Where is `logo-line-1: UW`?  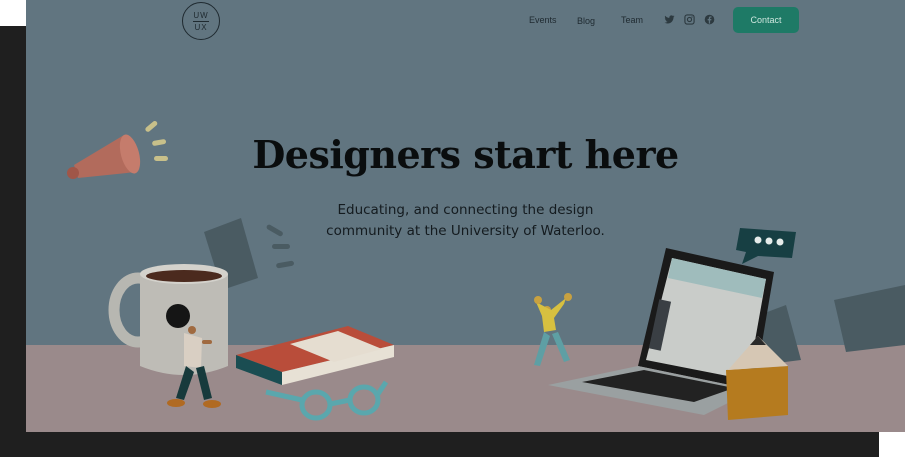
logo-line-1: UW is located at coordinates (201, 15).